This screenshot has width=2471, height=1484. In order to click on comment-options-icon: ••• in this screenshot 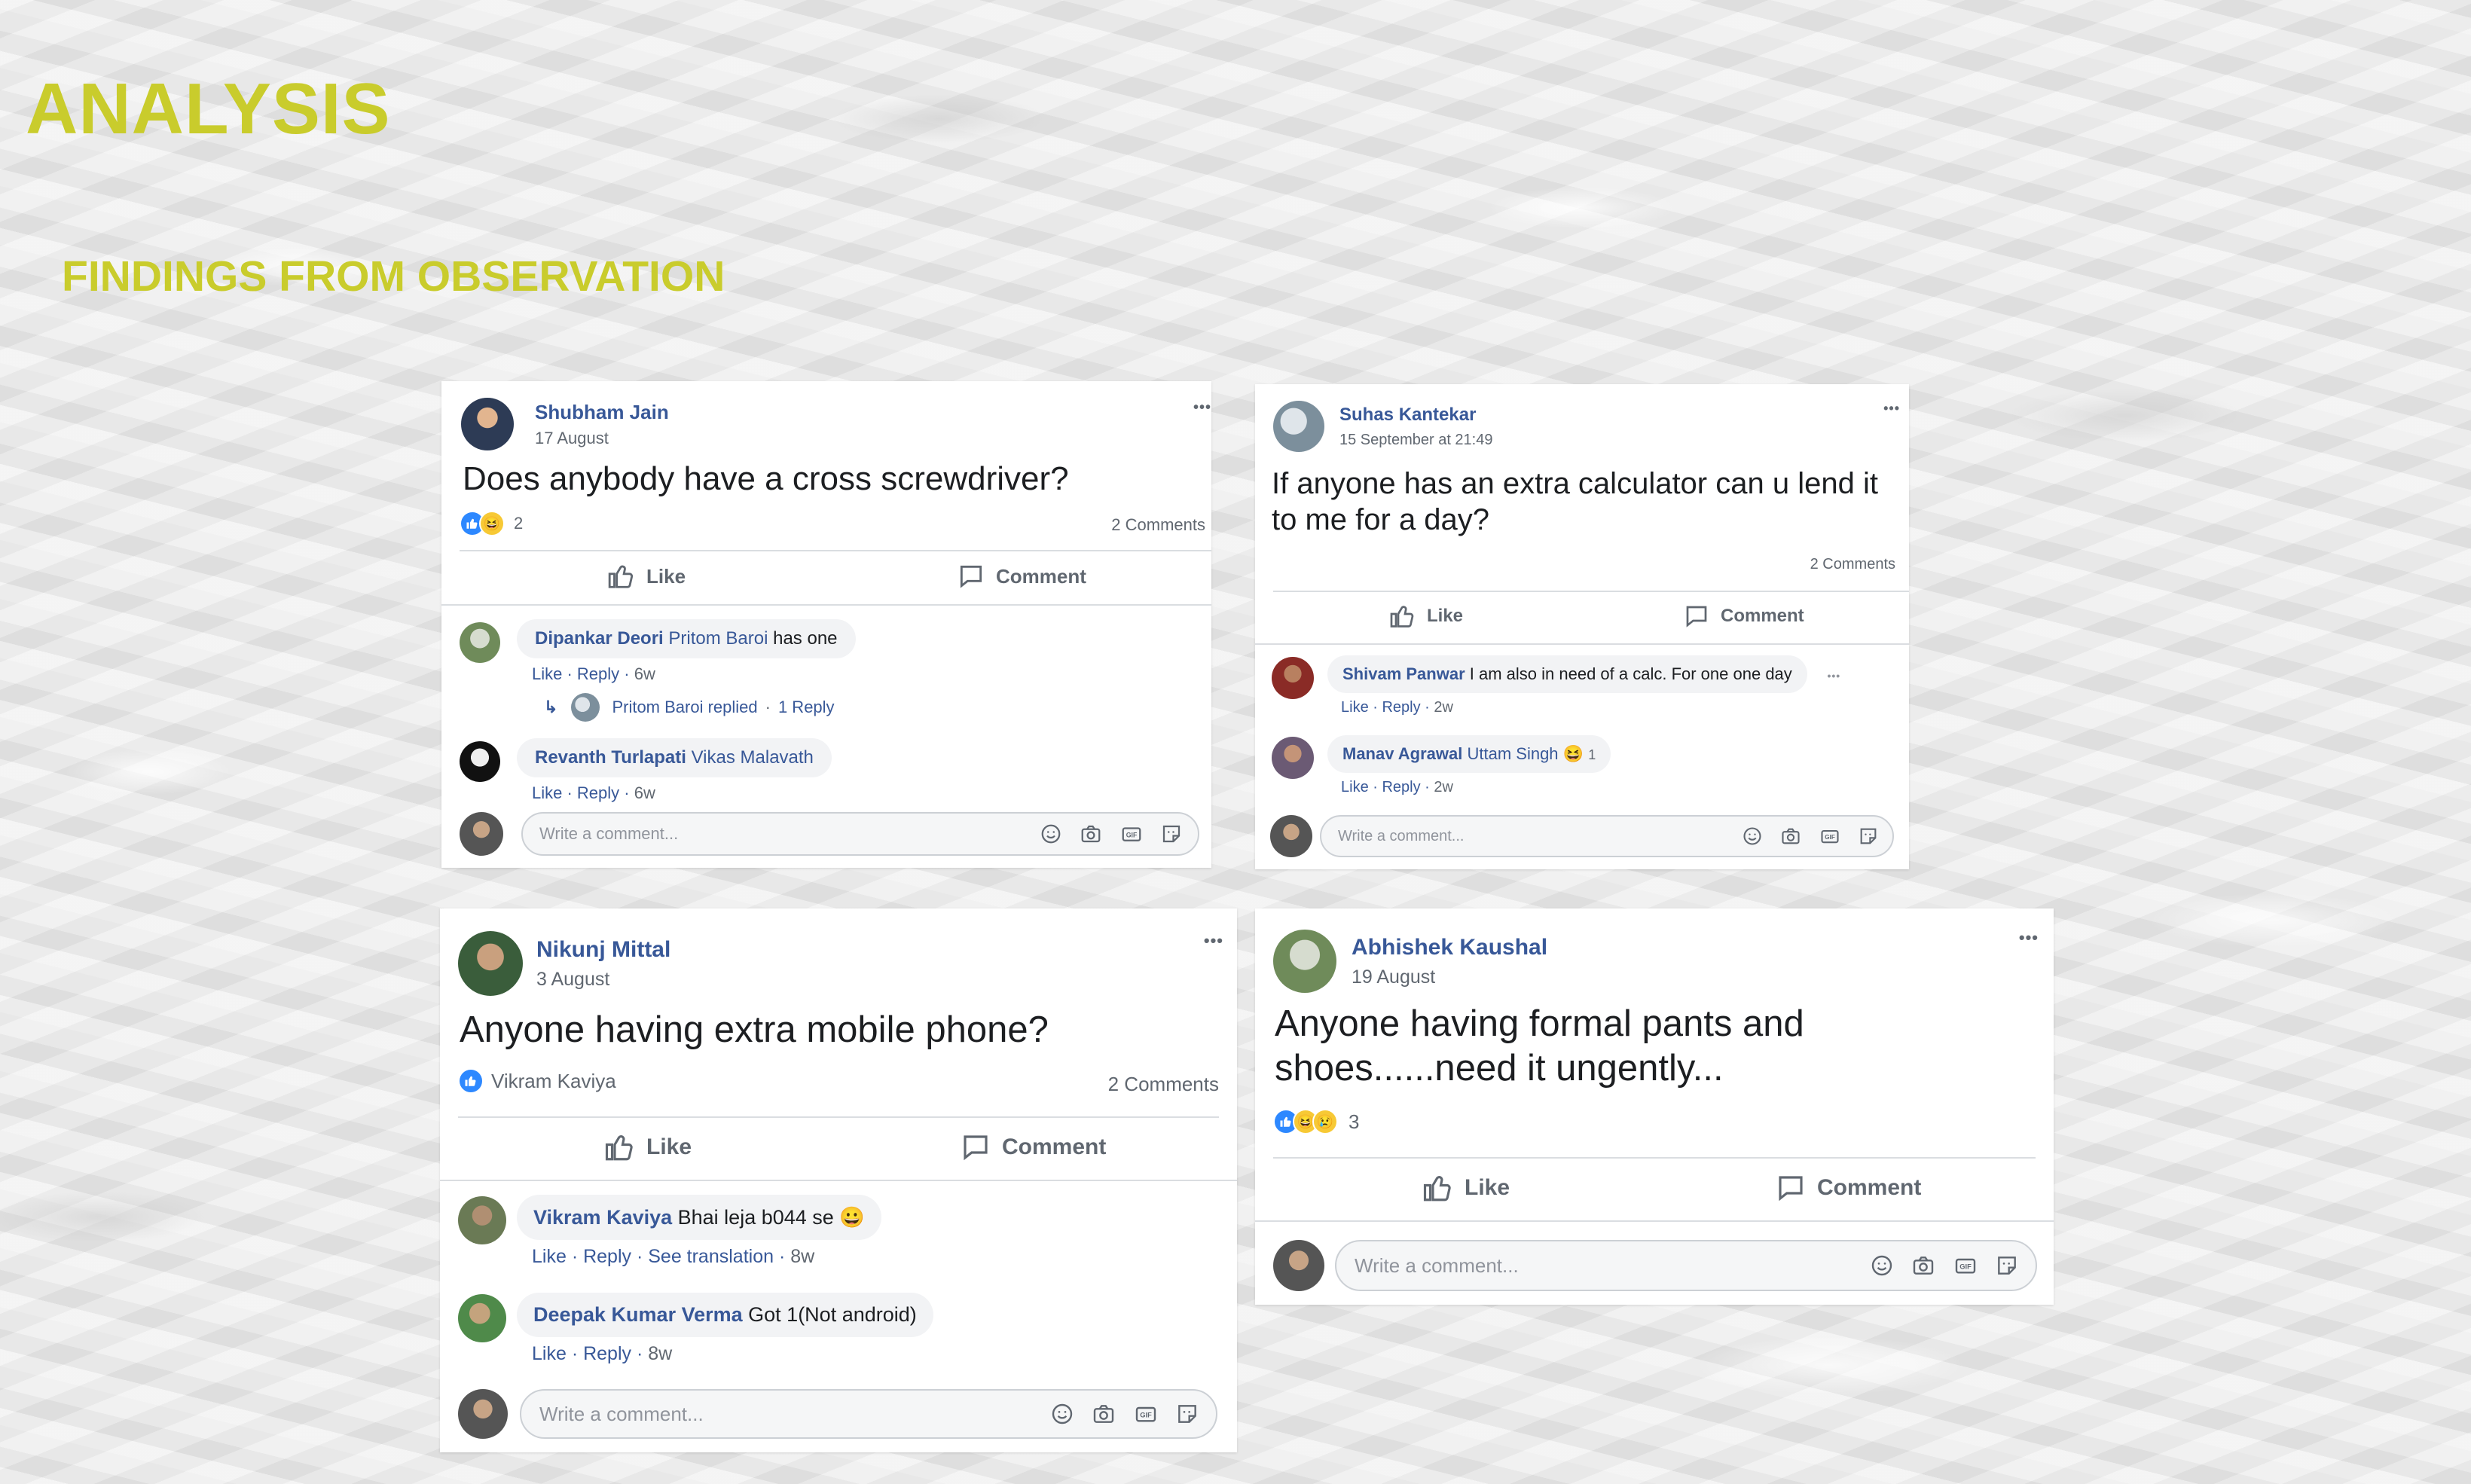, I will do `click(1833, 676)`.